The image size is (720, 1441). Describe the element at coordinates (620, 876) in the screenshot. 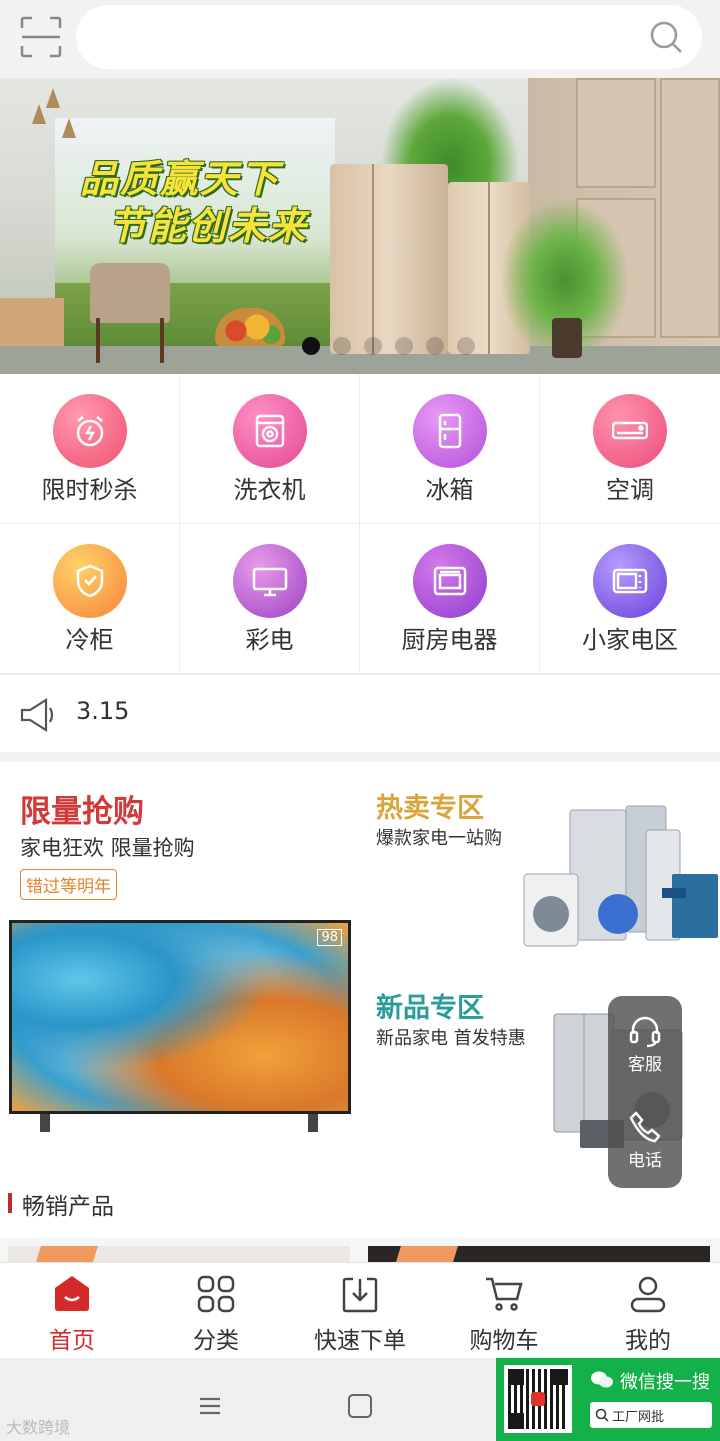

I see `appliances-image` at that location.